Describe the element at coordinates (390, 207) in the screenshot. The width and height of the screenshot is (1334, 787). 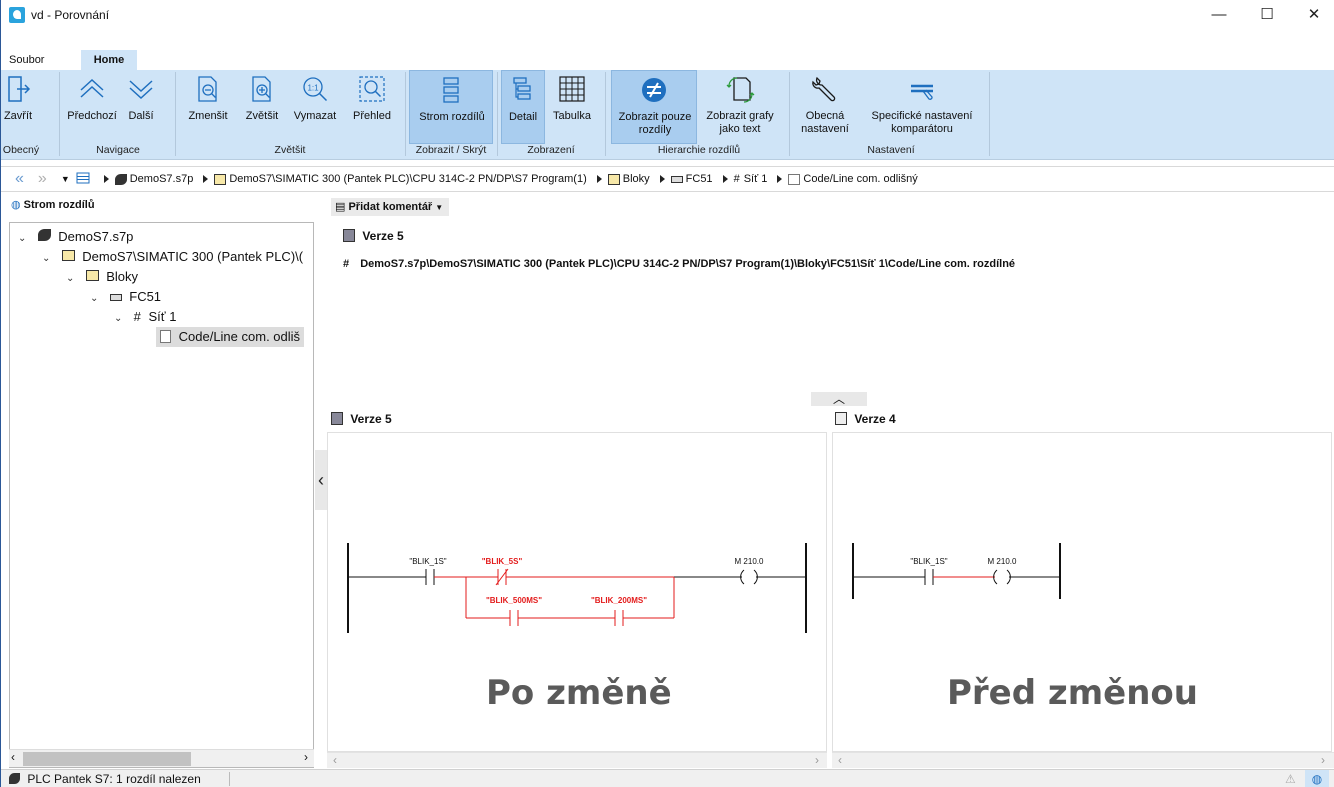
I see `add-comment-button: ▤ Přidat komentář ▼` at that location.